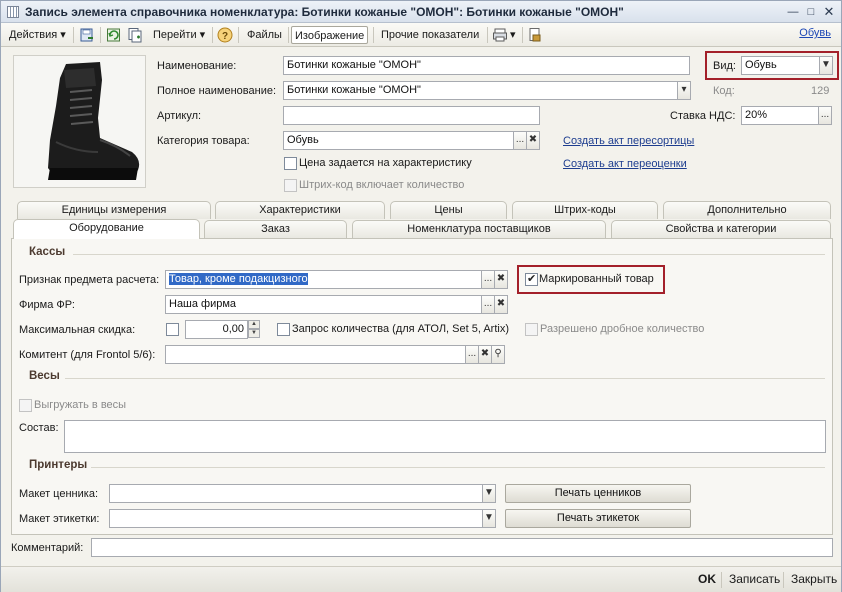 The width and height of the screenshot is (842, 592). I want to click on subject-input: Товар, кроме подакцизного, so click(323, 279).